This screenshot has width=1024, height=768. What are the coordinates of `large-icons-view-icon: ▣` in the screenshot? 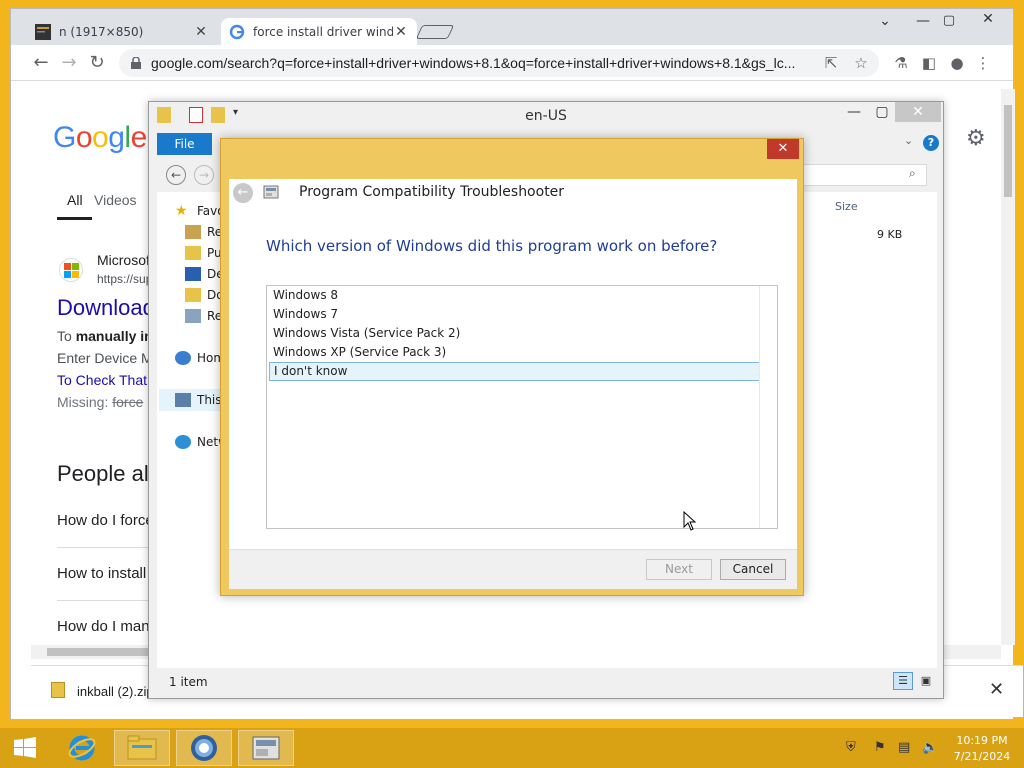 It's located at (926, 681).